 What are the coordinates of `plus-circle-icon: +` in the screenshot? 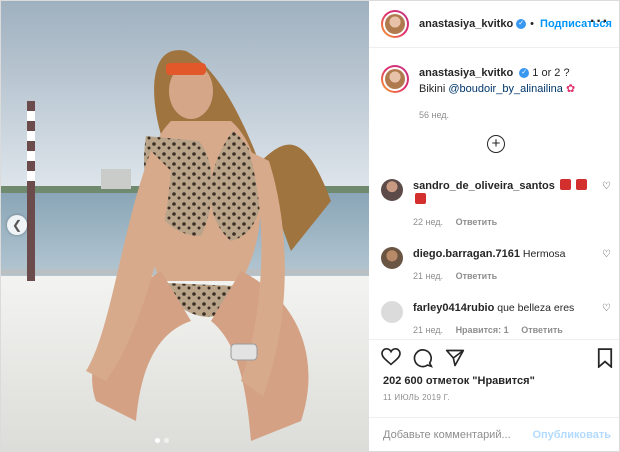 It's located at (496, 144).